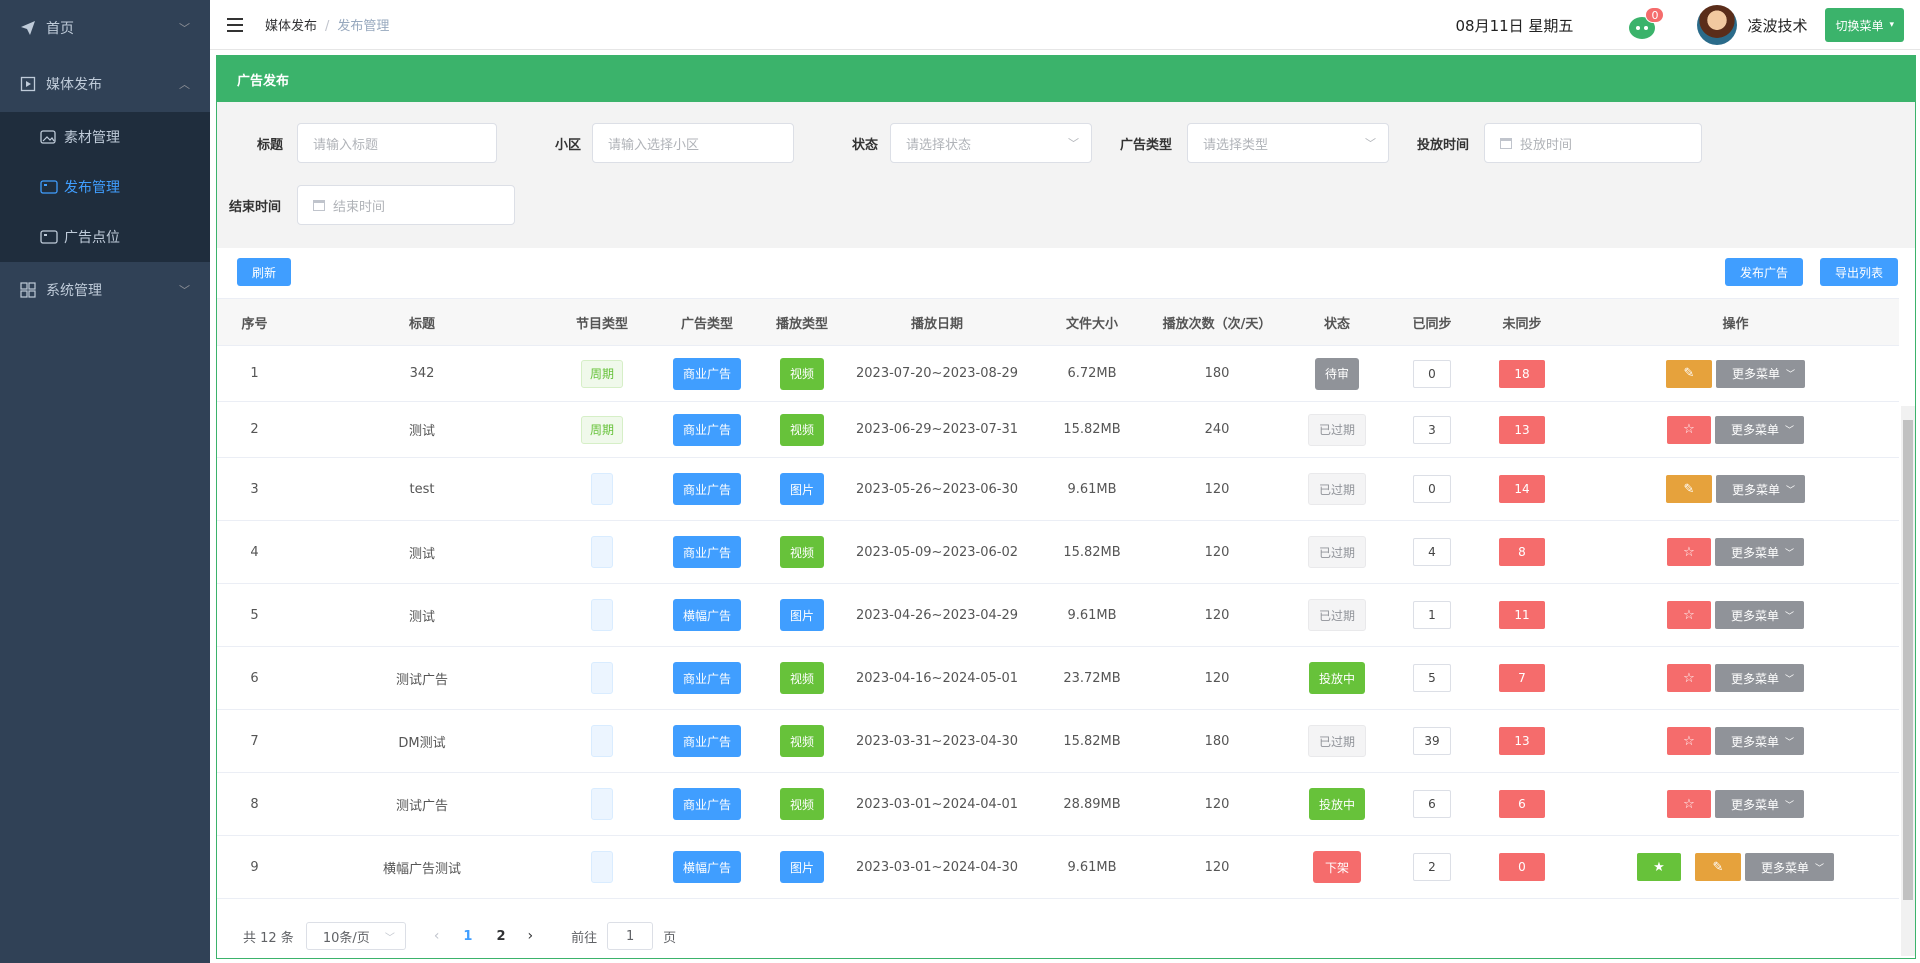  I want to click on media-icon, so click(28, 84).